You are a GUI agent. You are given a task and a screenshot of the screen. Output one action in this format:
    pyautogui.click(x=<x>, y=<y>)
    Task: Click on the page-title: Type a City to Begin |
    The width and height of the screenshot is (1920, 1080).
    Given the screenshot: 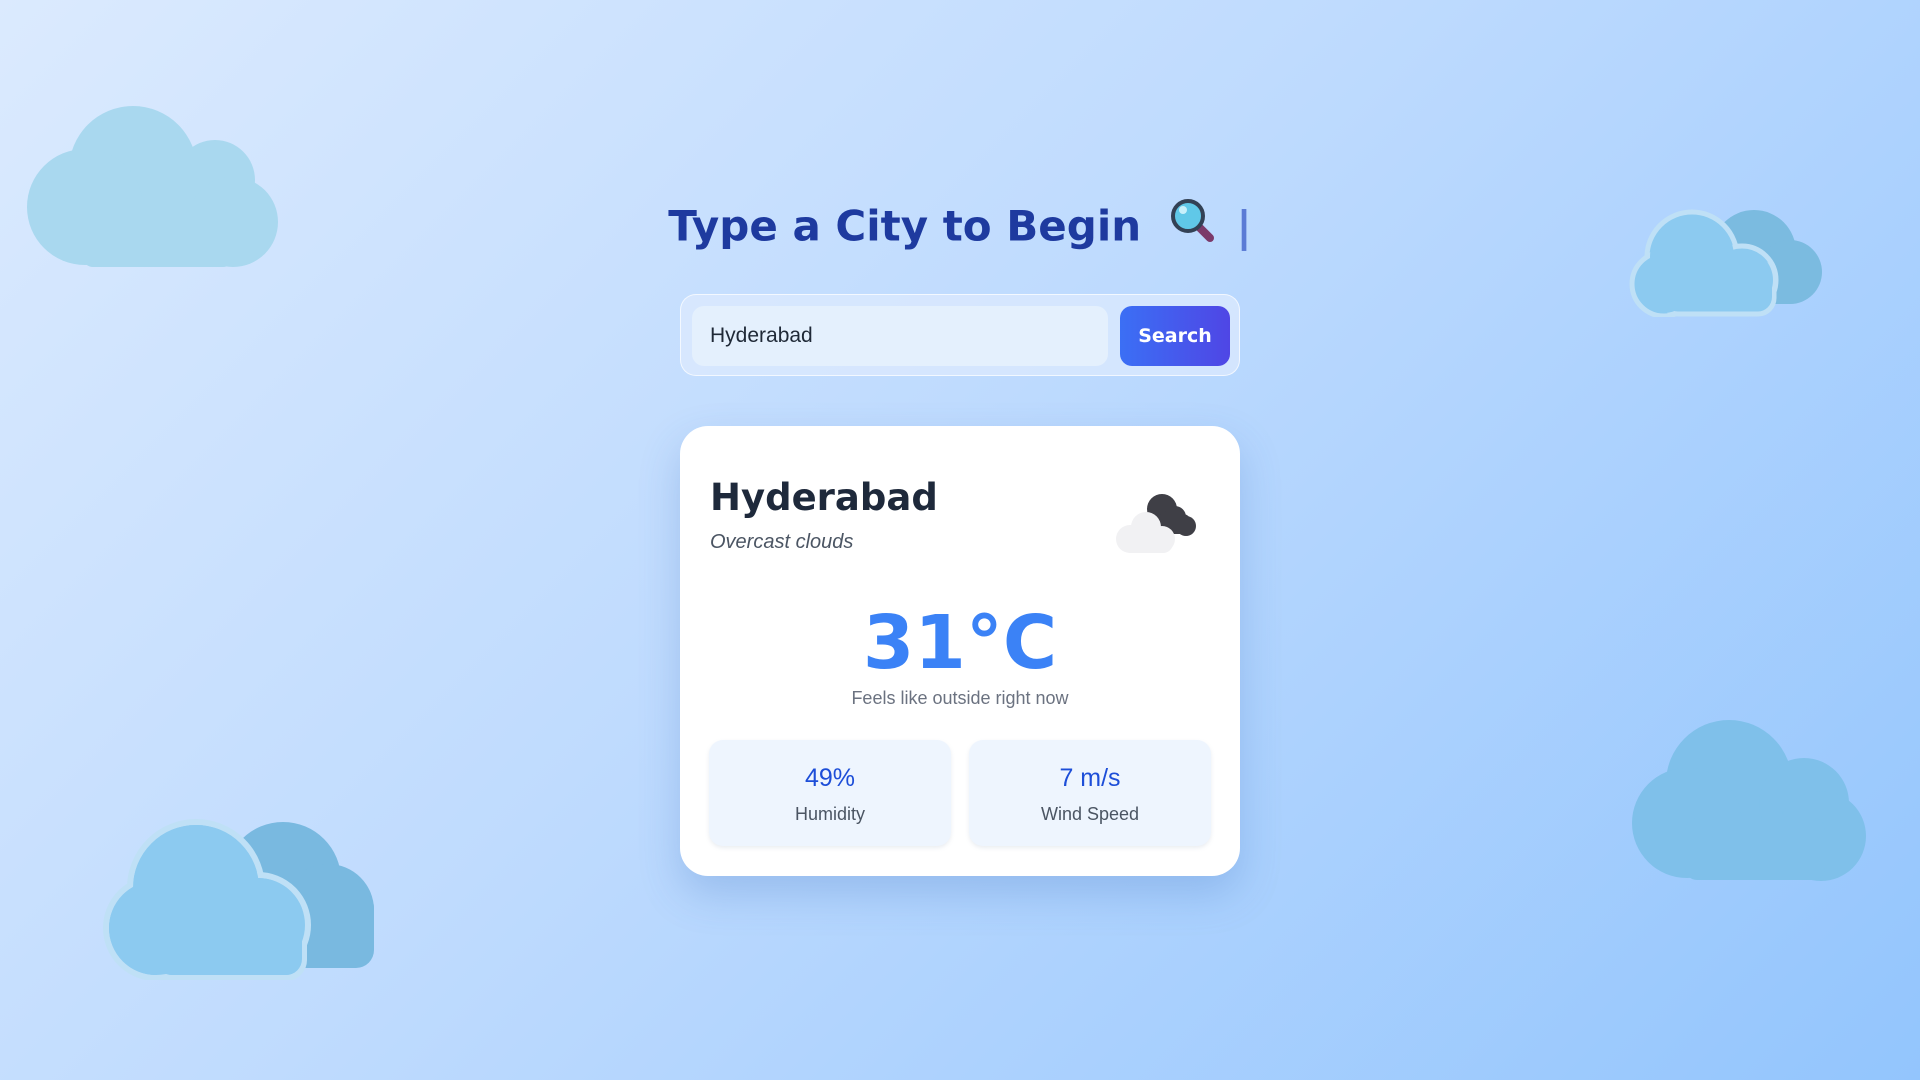 What is the action you would take?
    pyautogui.click(x=960, y=228)
    